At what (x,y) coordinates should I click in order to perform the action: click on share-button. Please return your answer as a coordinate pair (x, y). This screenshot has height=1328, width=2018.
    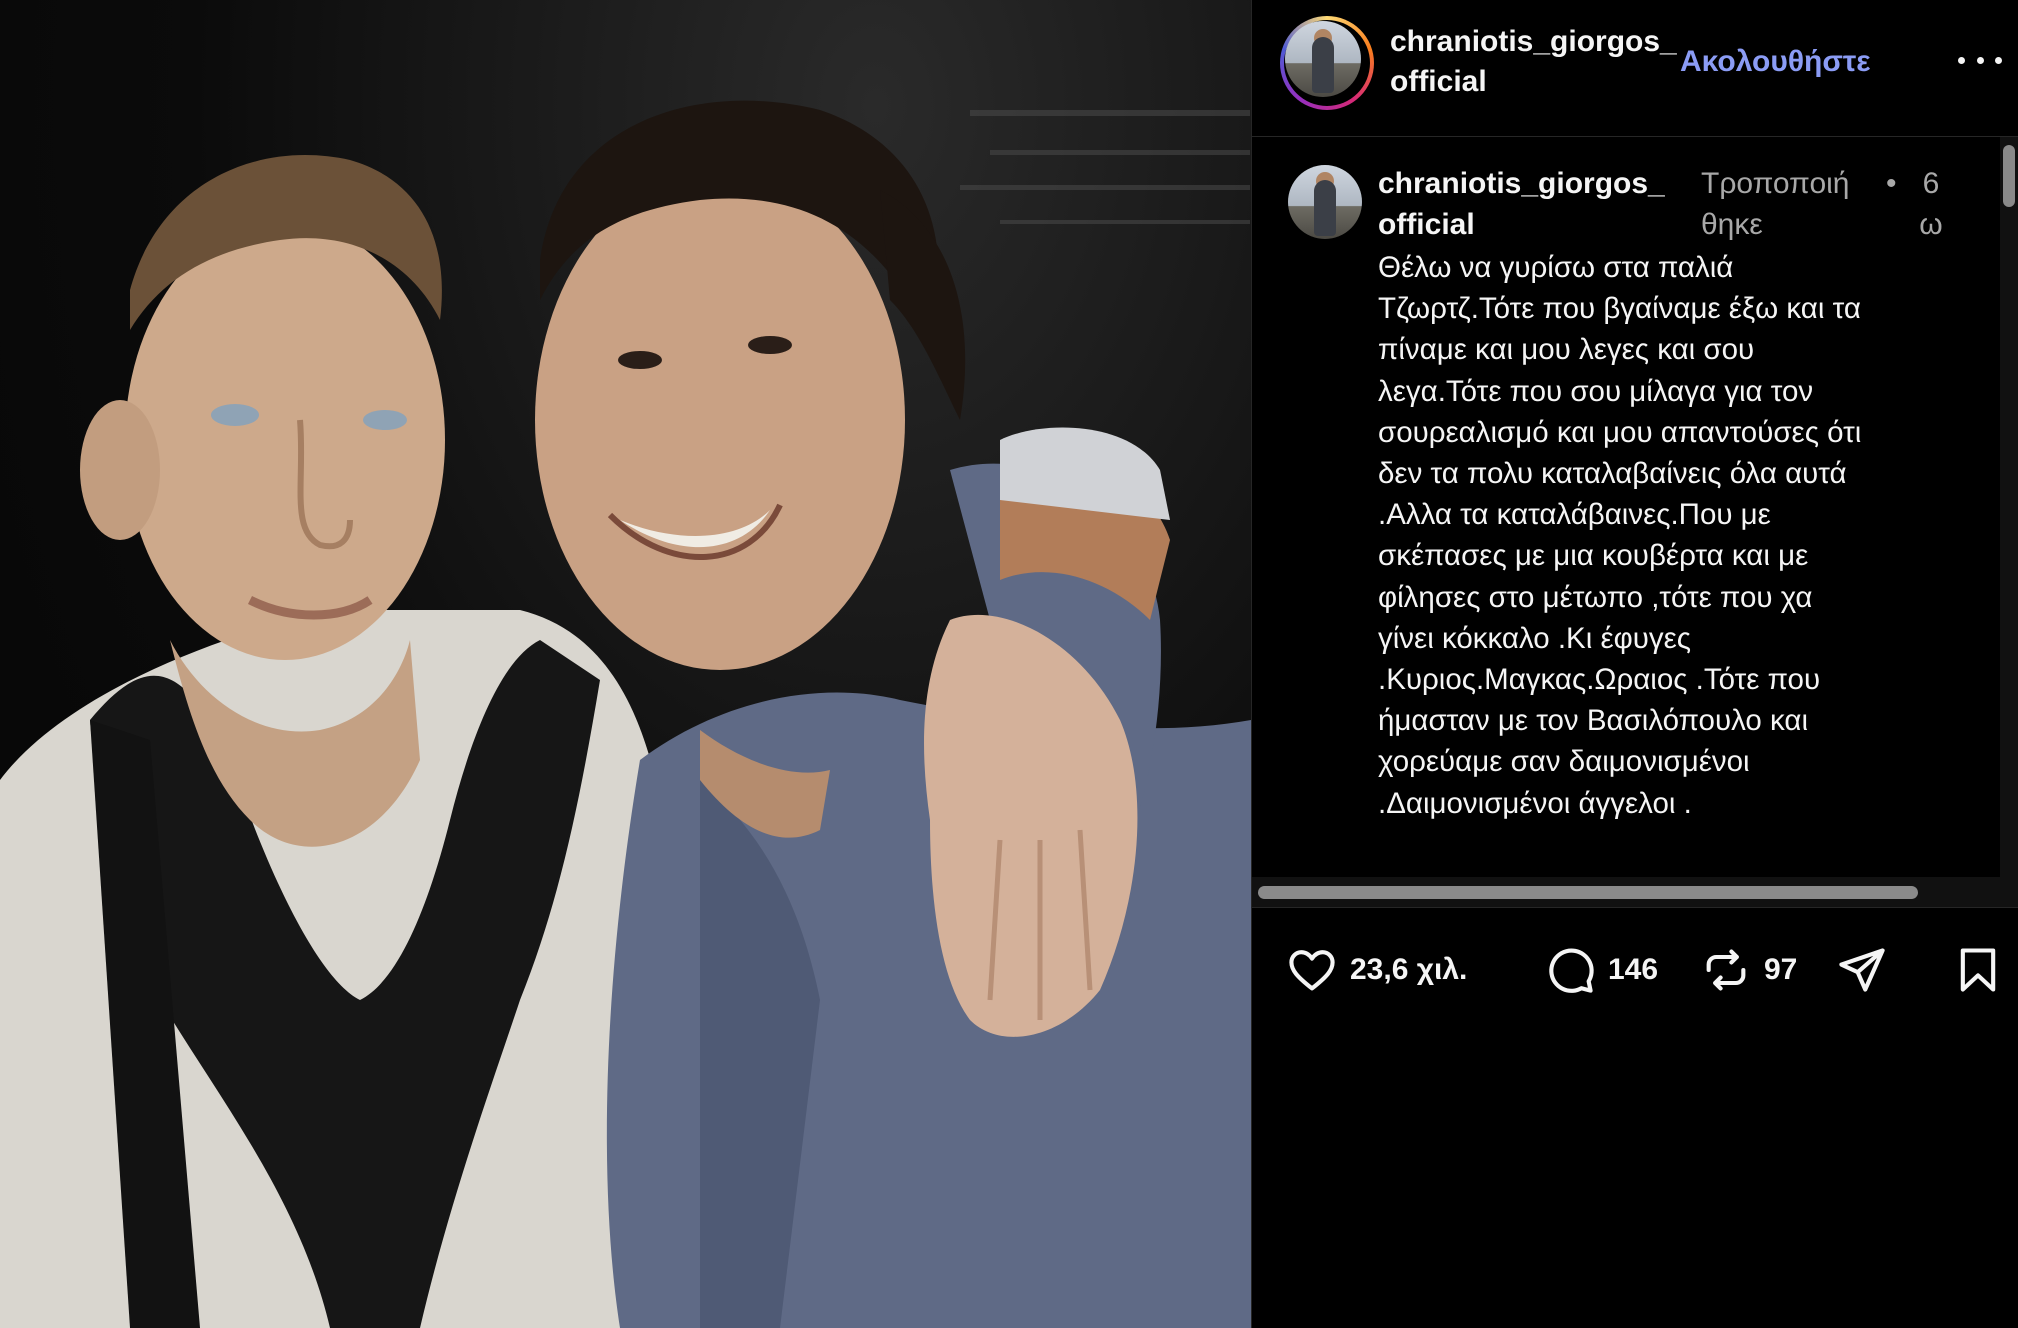
    Looking at the image, I should click on (1862, 970).